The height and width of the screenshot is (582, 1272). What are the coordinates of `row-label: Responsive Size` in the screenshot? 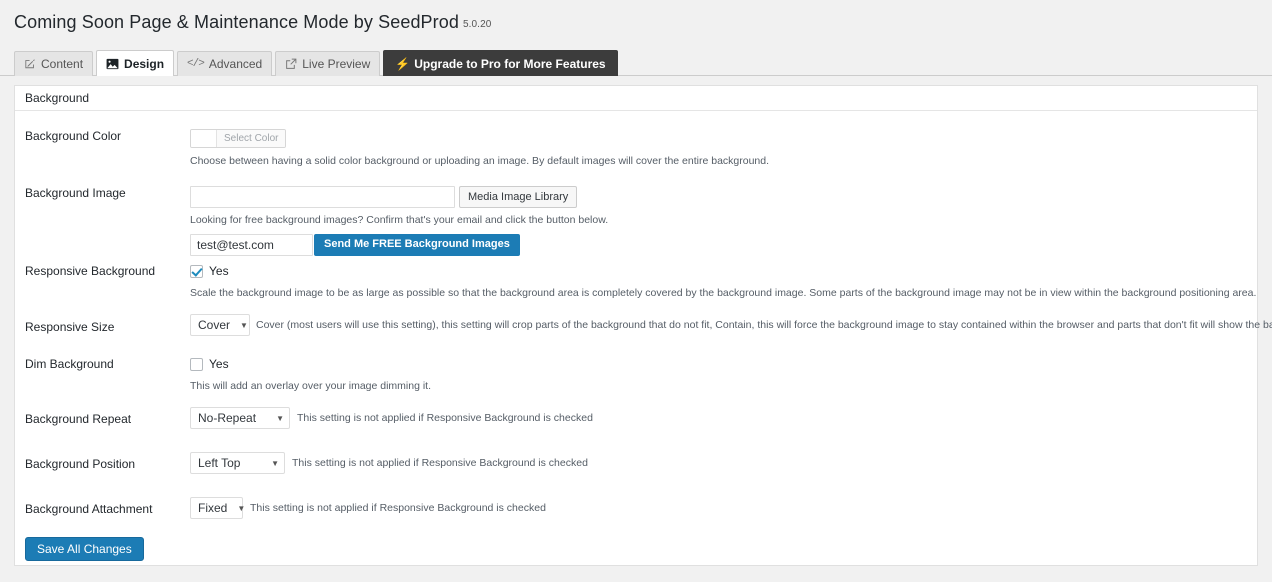 It's located at (70, 327).